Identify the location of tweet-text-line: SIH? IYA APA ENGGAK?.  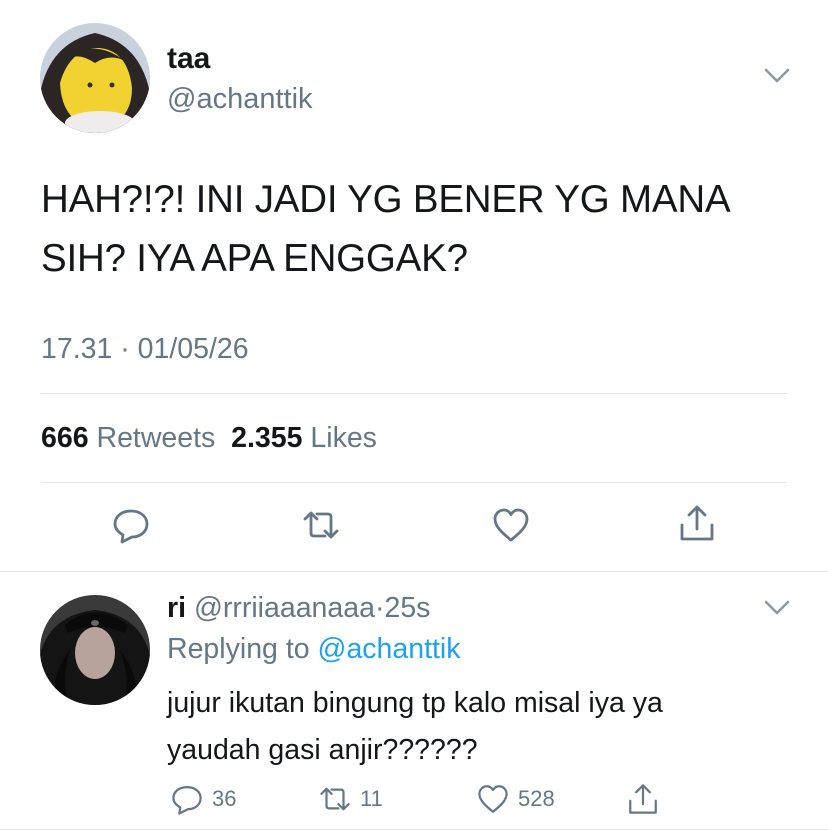
(254, 258).